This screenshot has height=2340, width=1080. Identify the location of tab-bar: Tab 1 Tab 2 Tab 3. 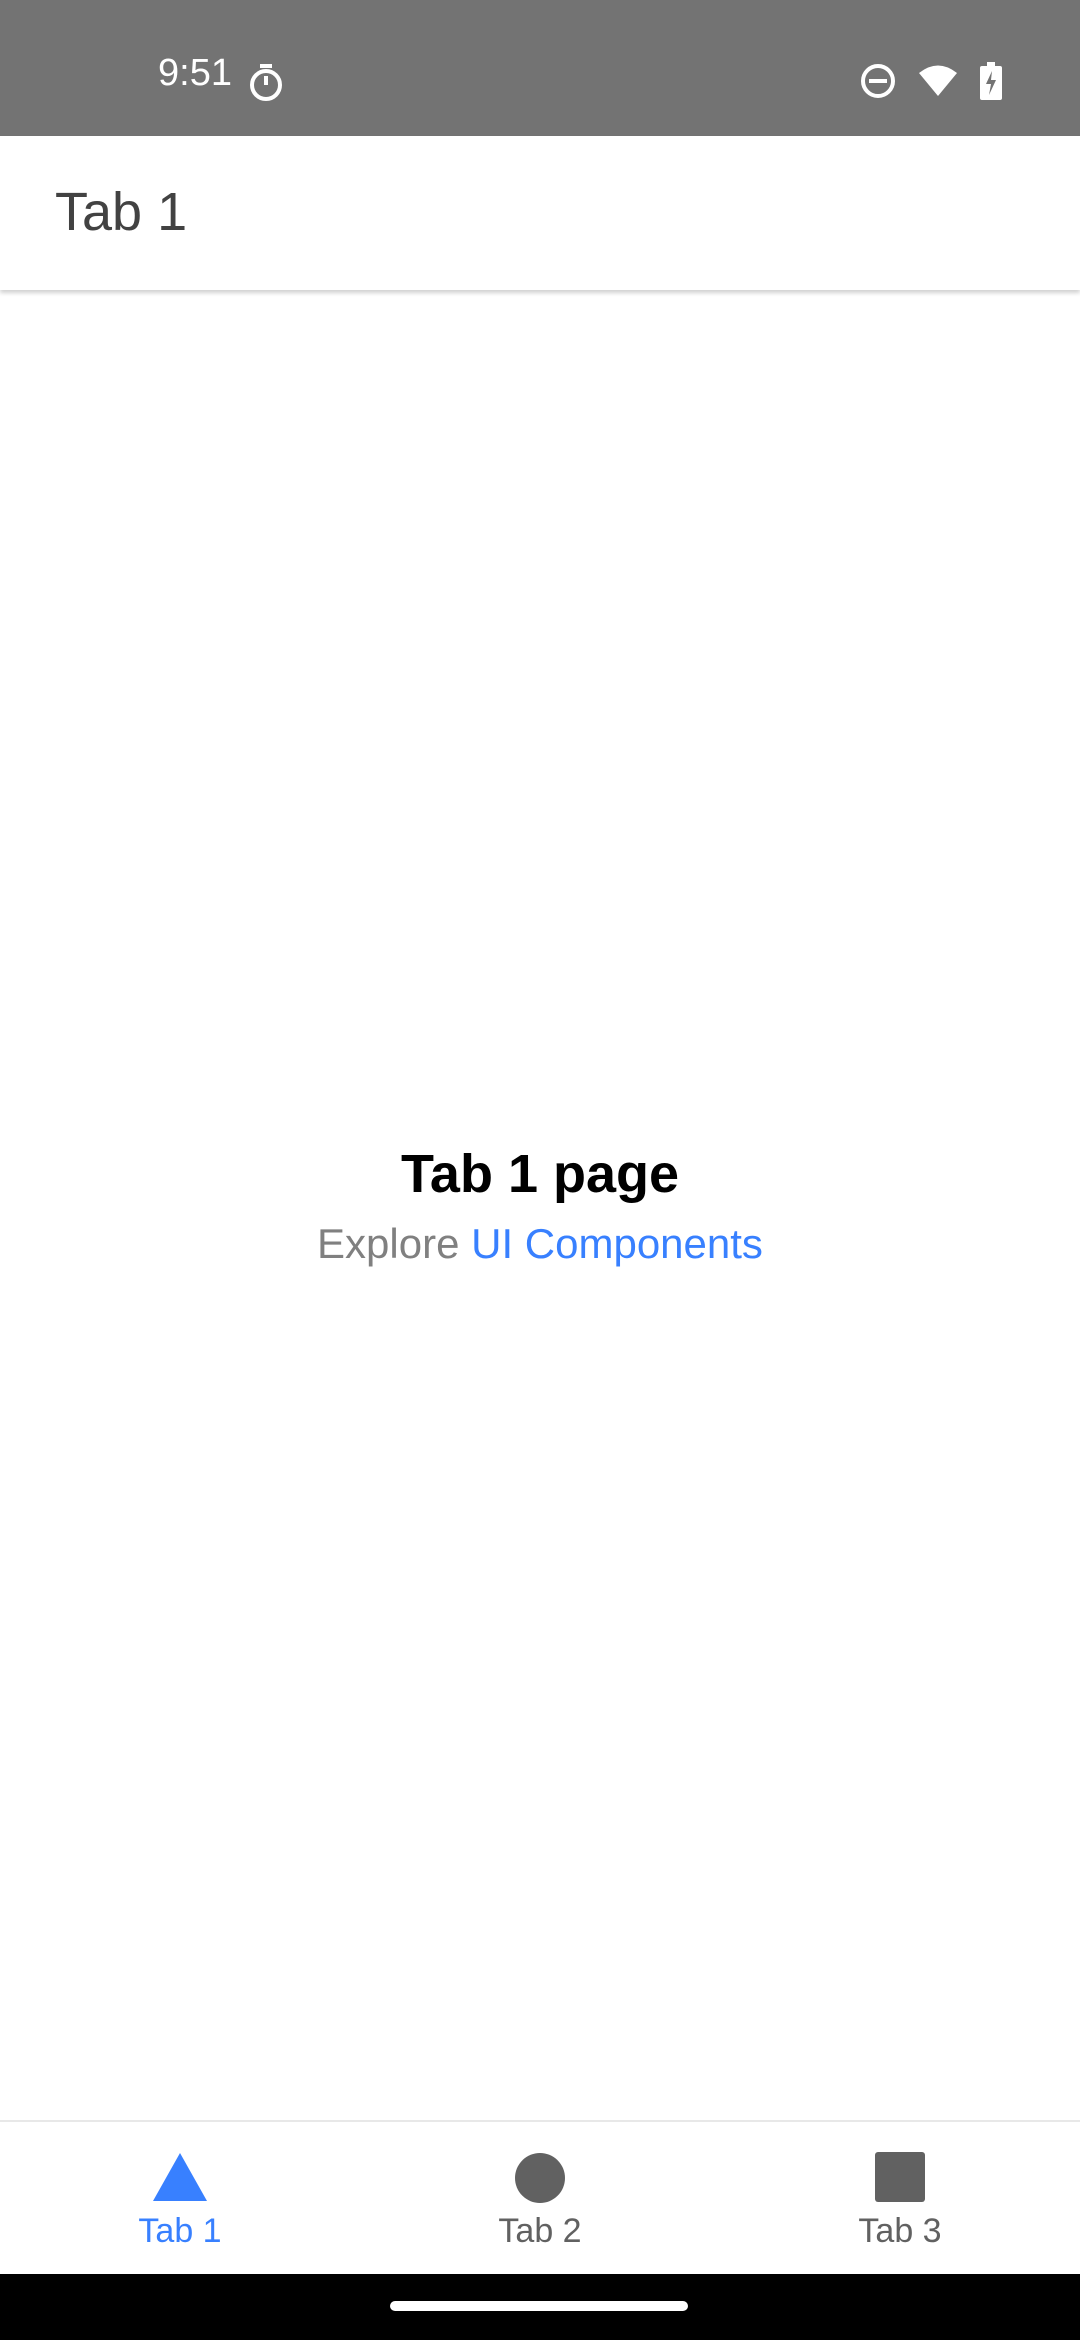
(540, 2197).